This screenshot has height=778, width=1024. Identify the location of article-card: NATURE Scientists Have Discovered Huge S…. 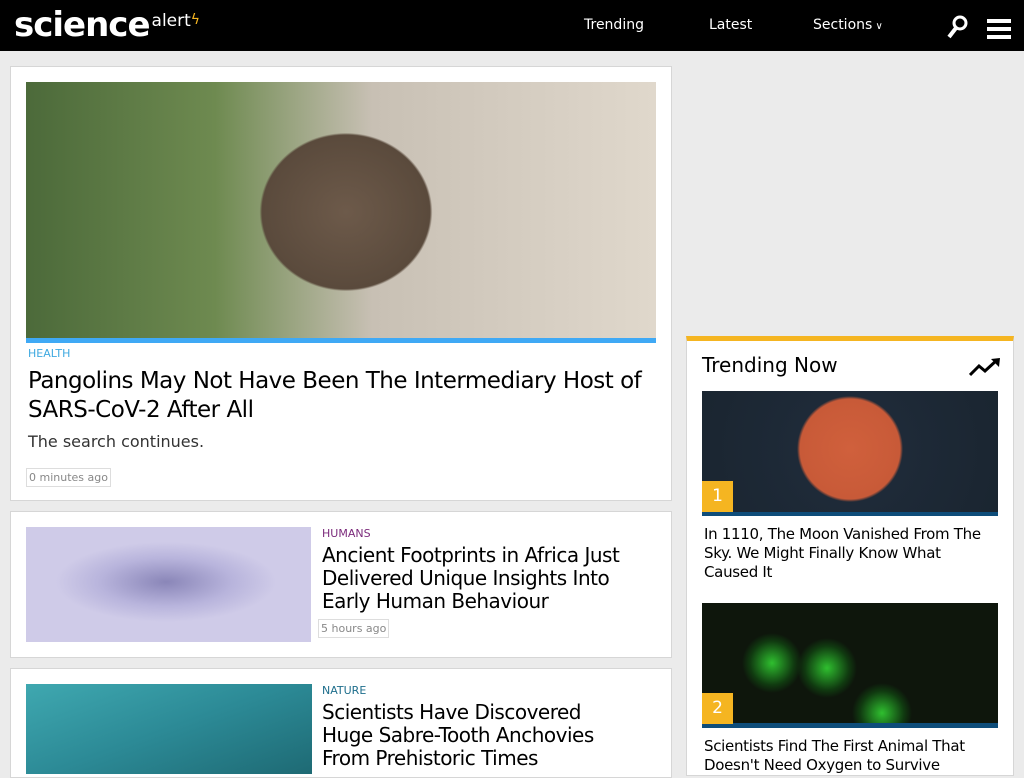
(341, 723).